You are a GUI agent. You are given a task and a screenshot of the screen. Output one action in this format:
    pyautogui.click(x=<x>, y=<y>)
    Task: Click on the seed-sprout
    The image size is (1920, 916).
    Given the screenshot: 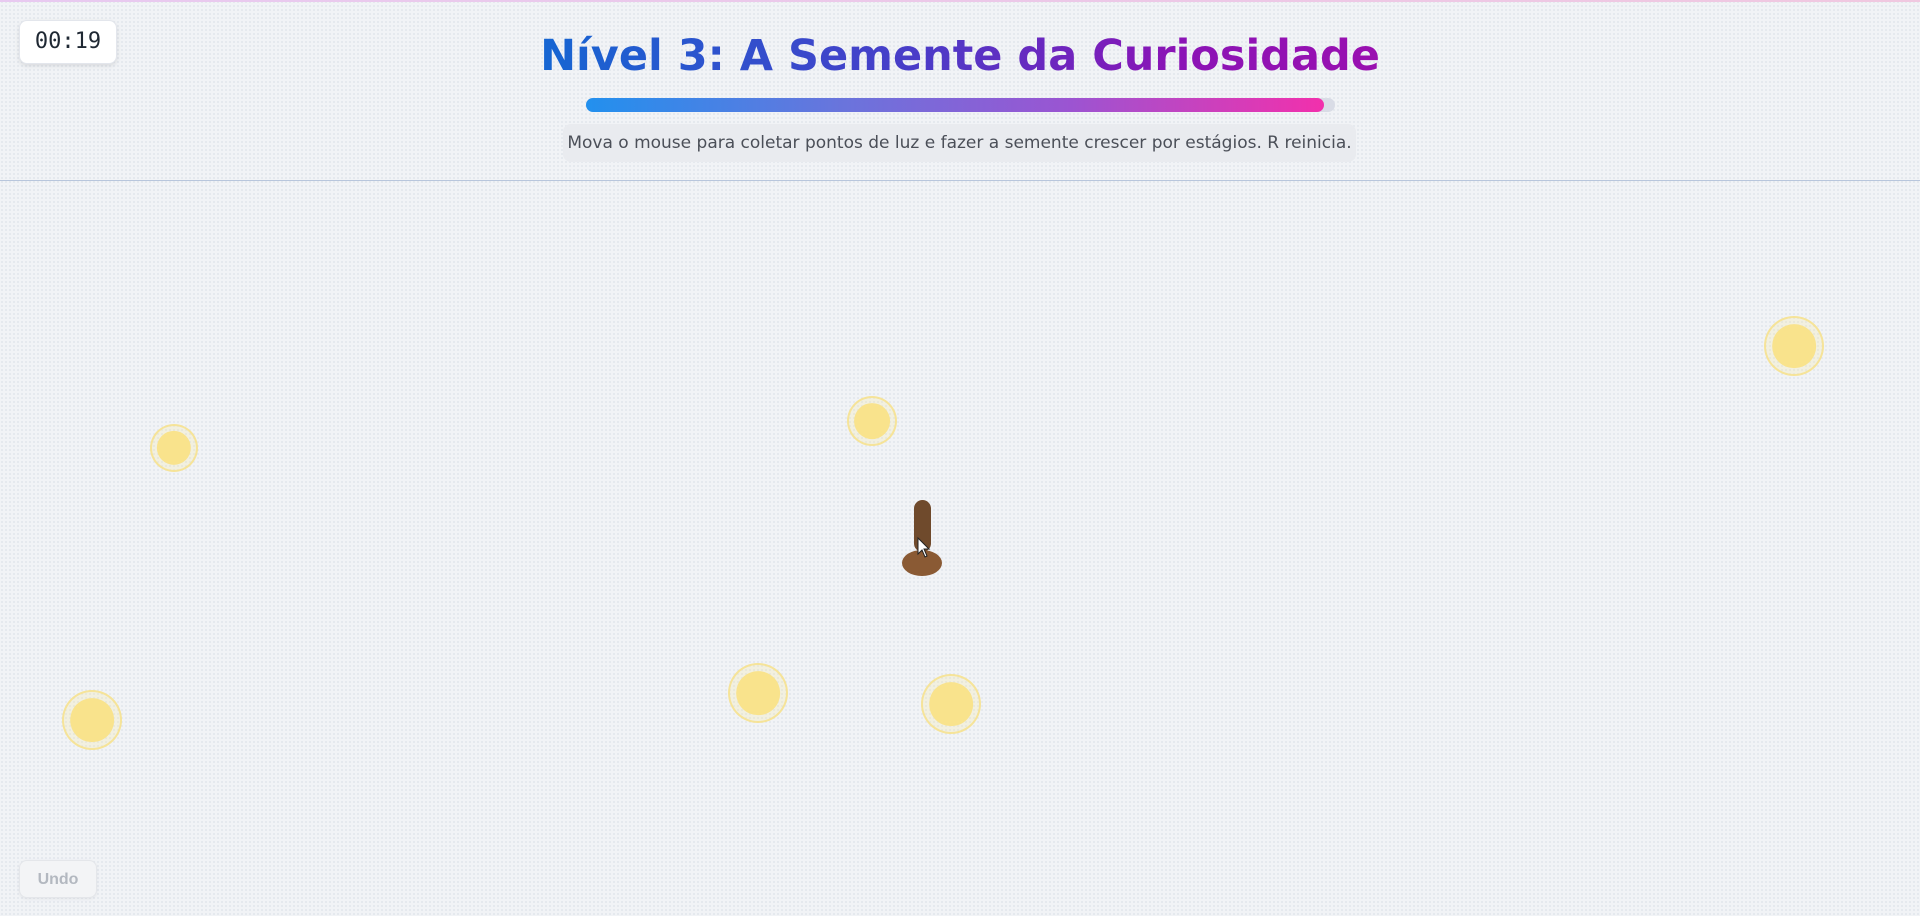 What is the action you would take?
    pyautogui.click(x=922, y=538)
    